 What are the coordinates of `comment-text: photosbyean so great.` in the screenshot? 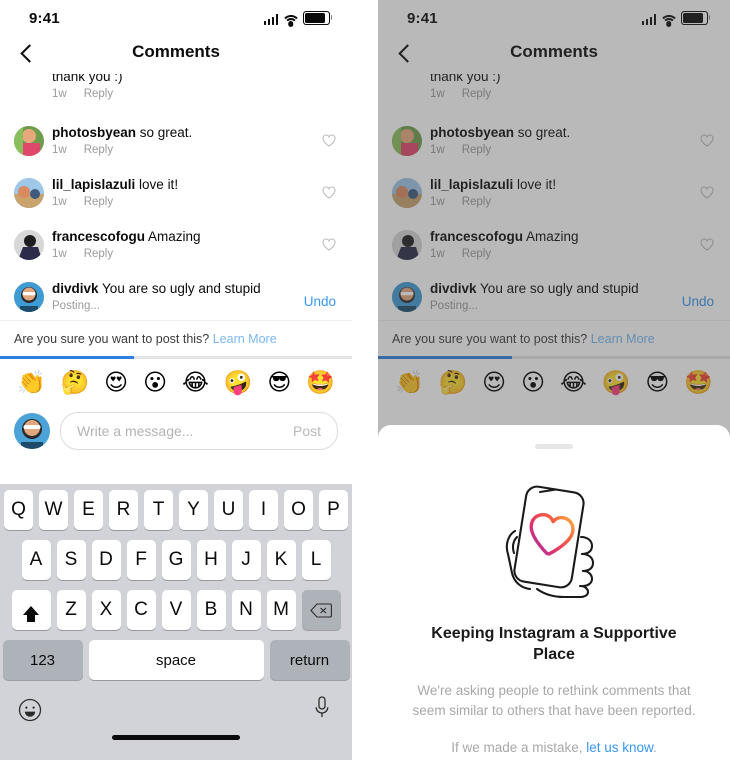 It's located at (500, 132).